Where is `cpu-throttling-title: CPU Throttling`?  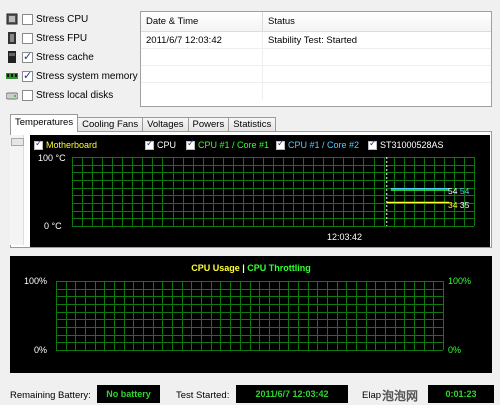 cpu-throttling-title: CPU Throttling is located at coordinates (279, 268).